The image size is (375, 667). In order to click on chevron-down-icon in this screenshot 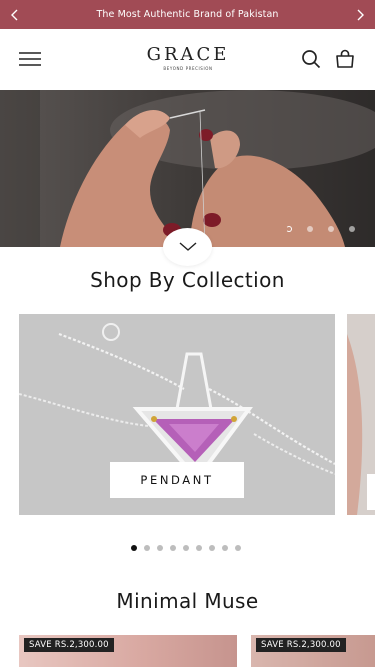, I will do `click(187, 246)`.